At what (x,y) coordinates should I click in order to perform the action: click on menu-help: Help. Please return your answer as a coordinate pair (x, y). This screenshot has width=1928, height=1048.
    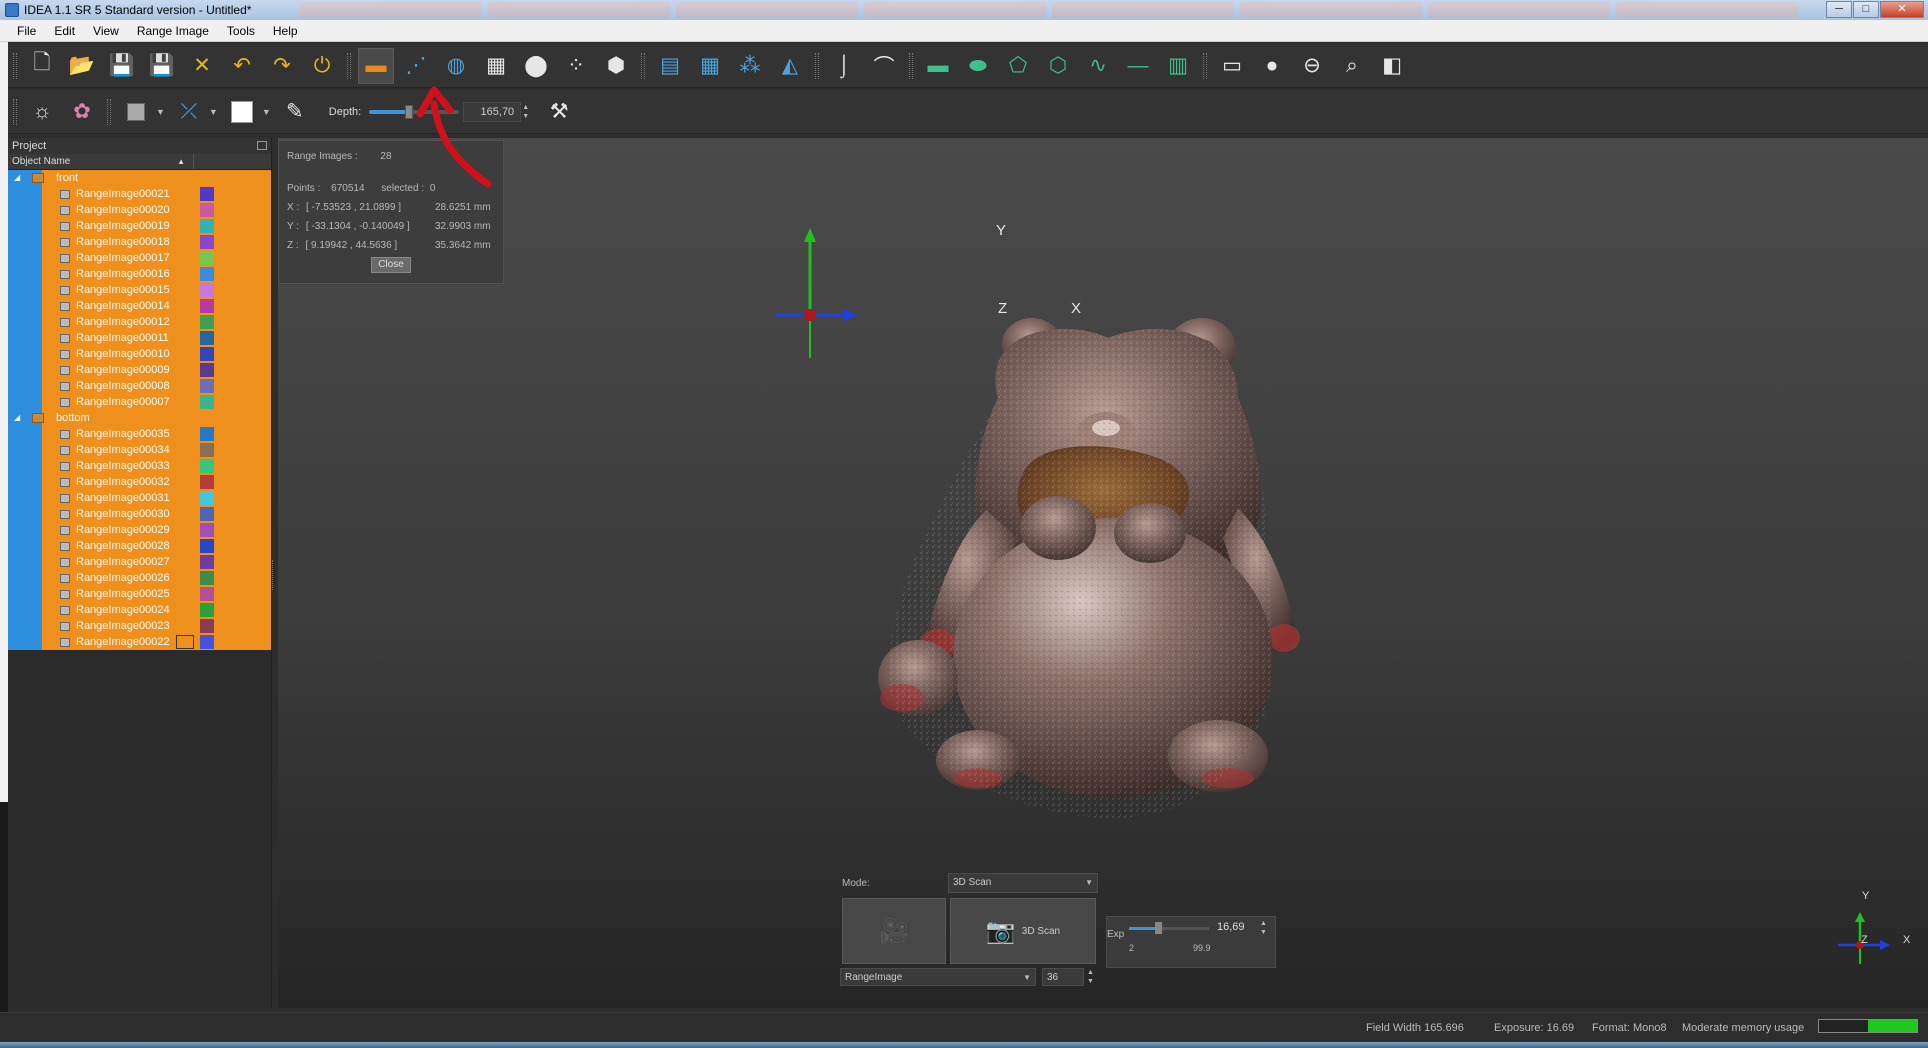
    Looking at the image, I should click on (285, 31).